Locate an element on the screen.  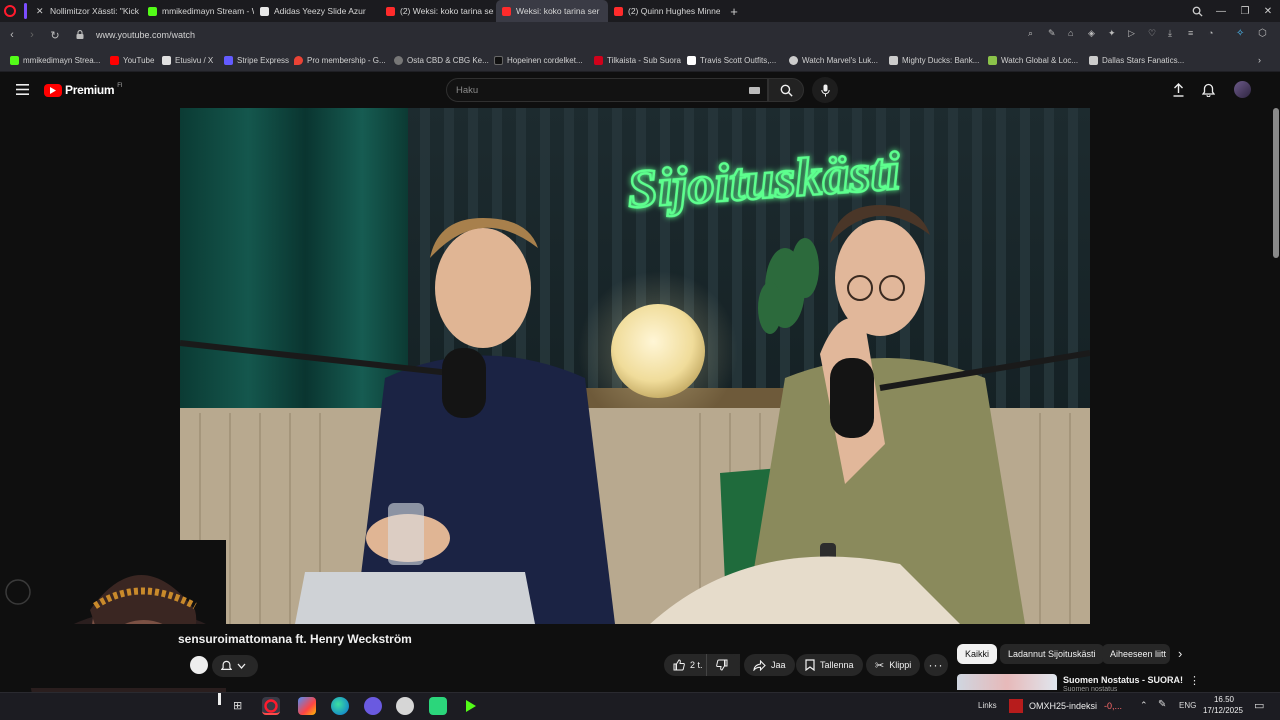
tilkaista-icon is located at coordinates (598, 60).